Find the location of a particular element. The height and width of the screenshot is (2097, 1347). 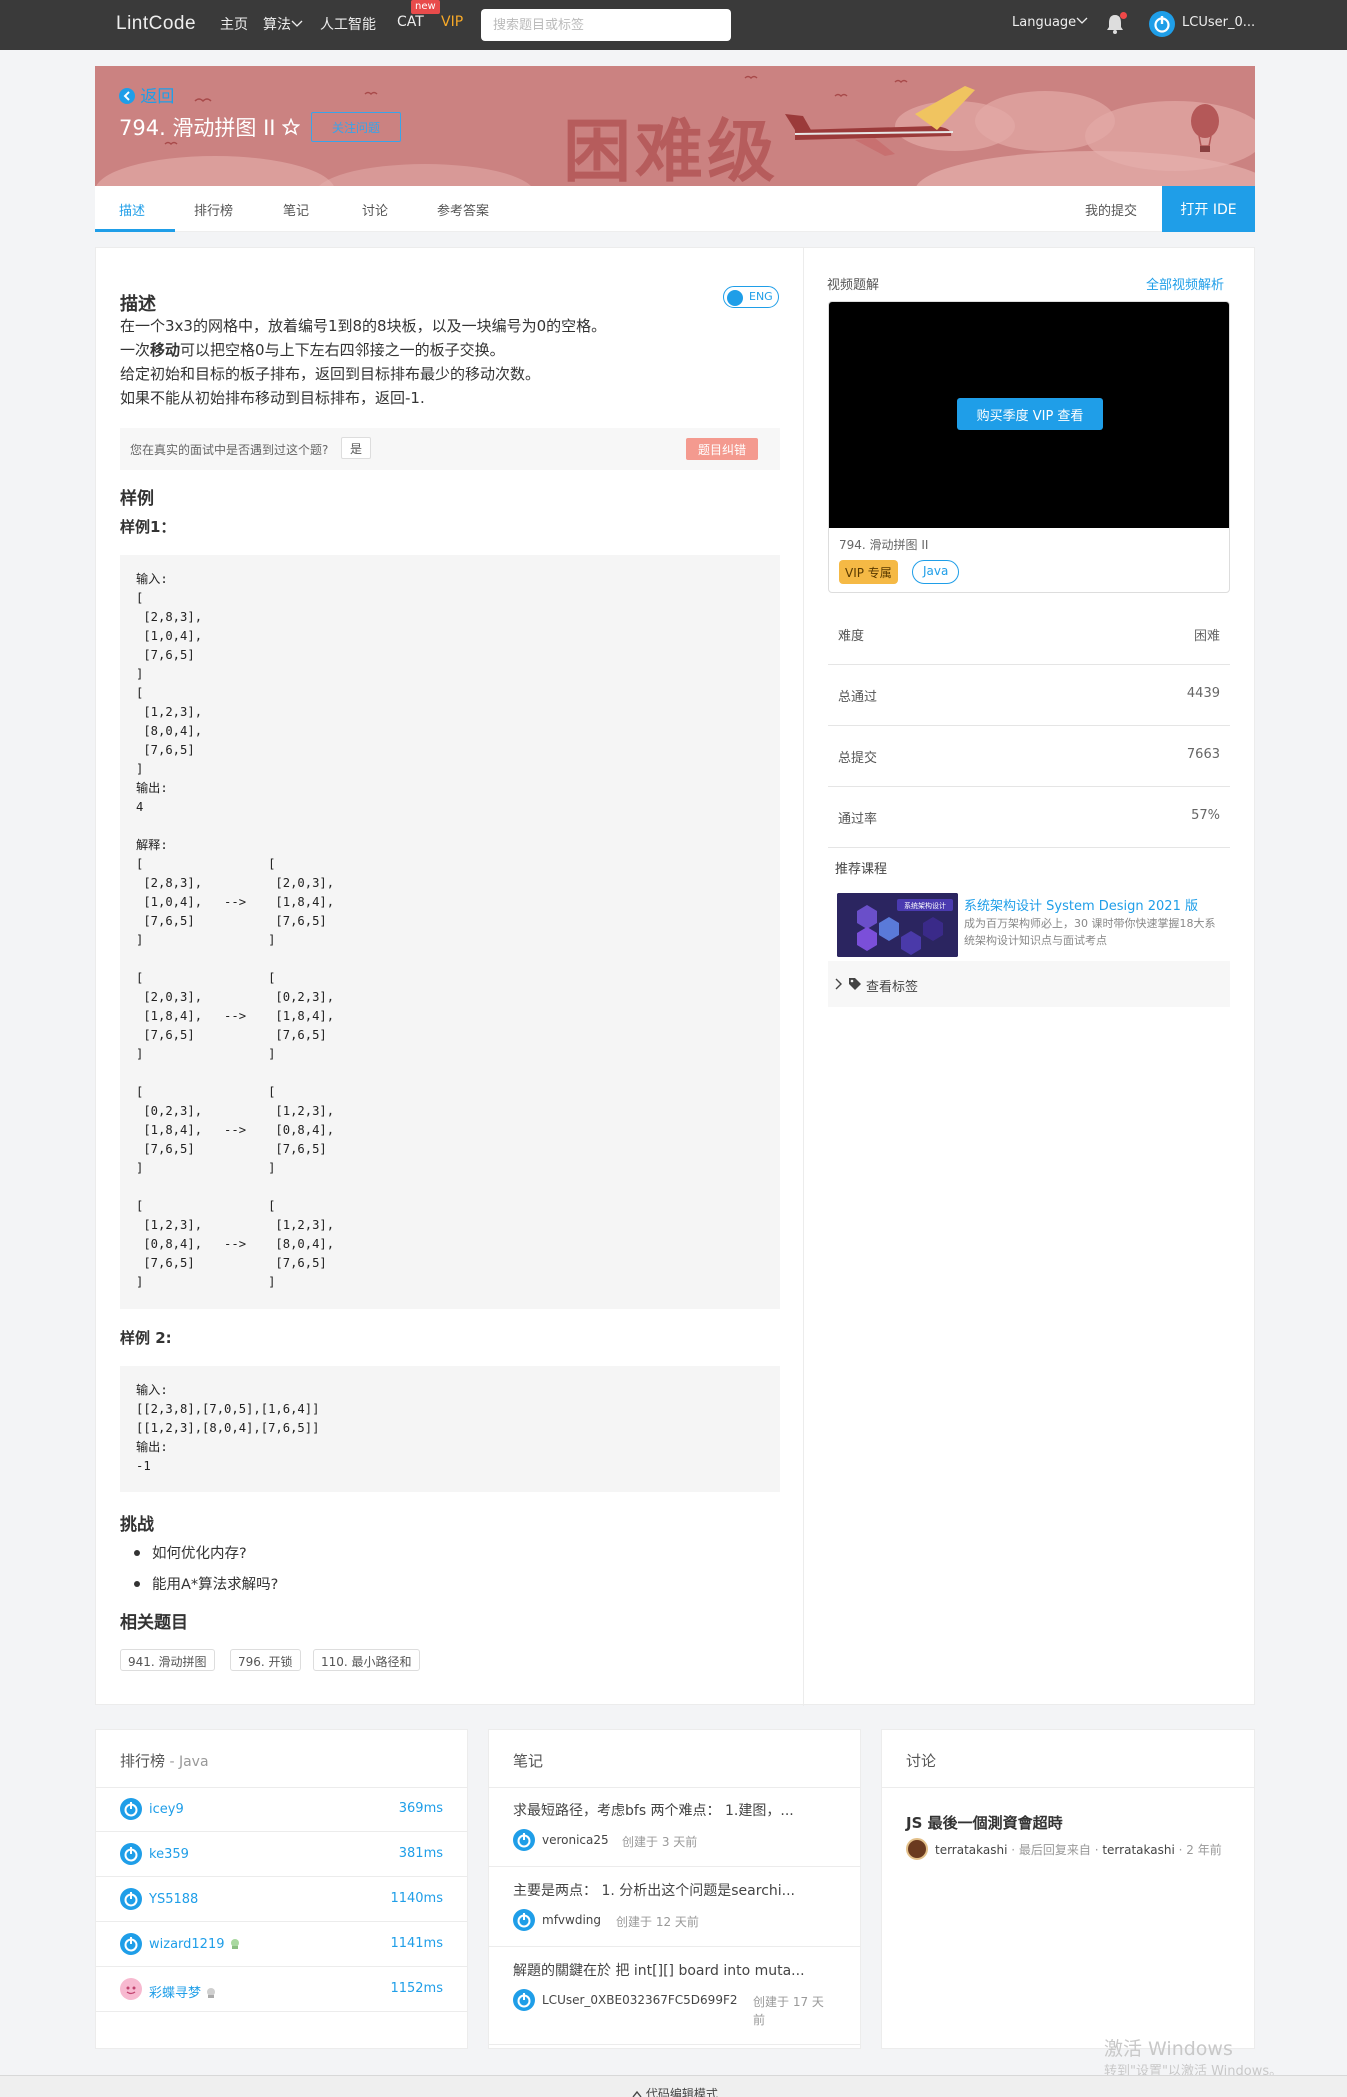

description-heading: 描述 is located at coordinates (138, 304).